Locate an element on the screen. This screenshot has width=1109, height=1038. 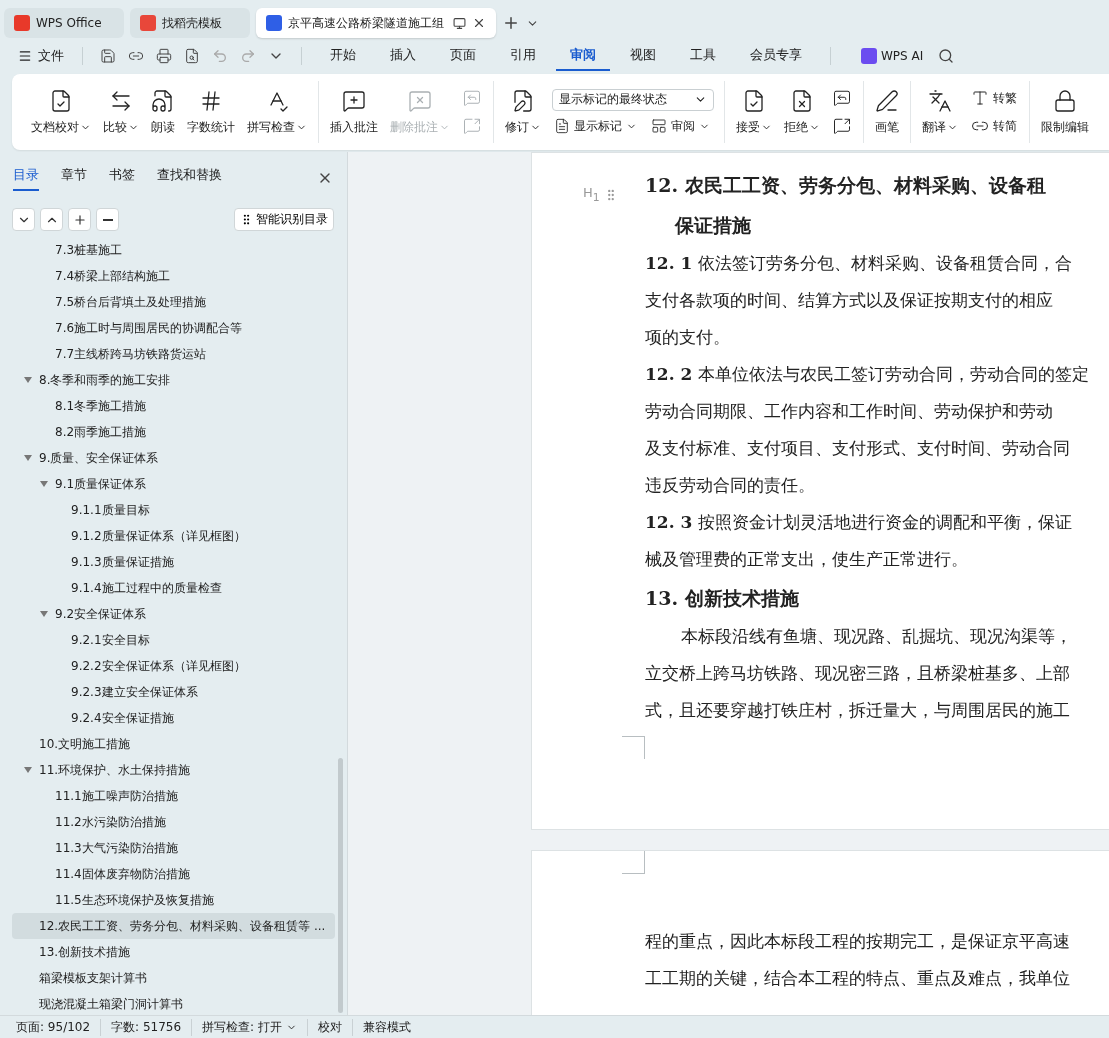
smart-toc-button: 智能识别目录 is located at coordinates (284, 219).